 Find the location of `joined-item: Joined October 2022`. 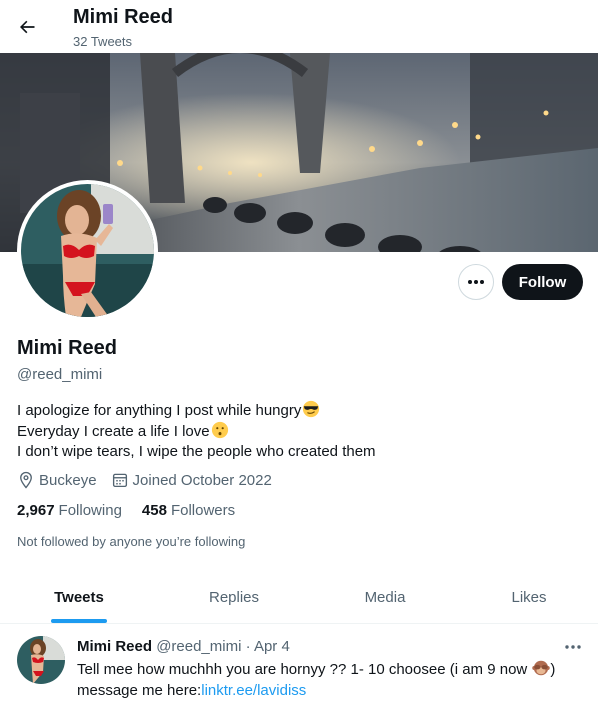

joined-item: Joined October 2022 is located at coordinates (191, 480).